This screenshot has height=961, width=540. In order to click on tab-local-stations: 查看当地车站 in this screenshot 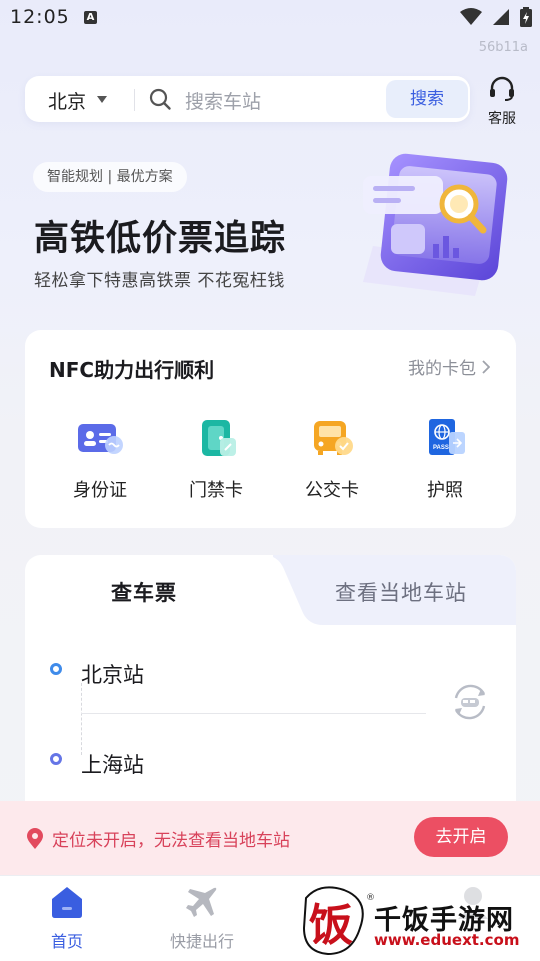, I will do `click(401, 592)`.